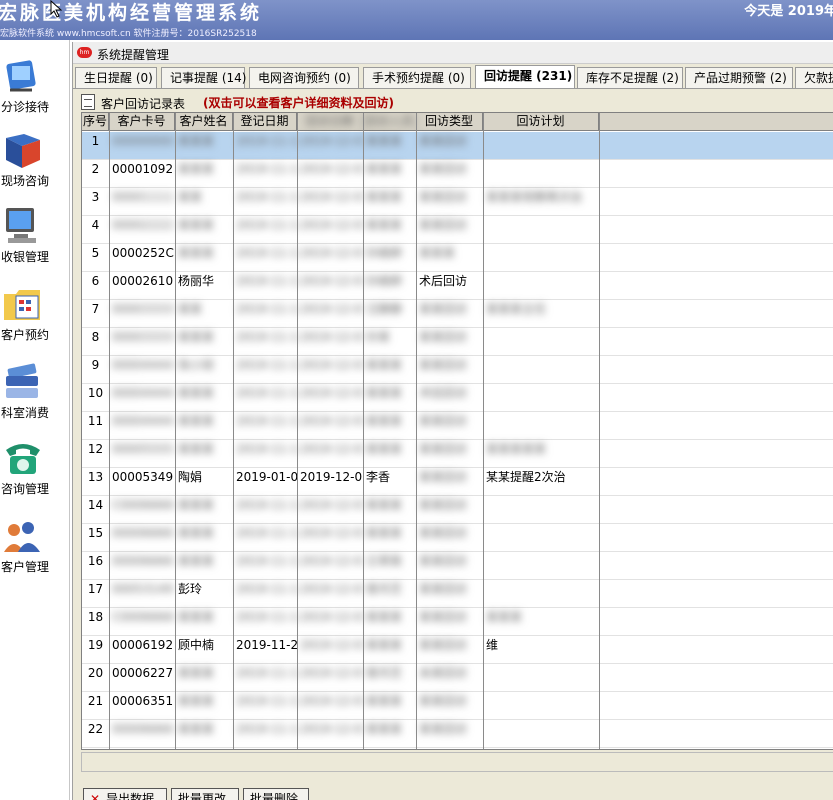 The width and height of the screenshot is (833, 800). Describe the element at coordinates (21, 76) in the screenshot. I see `reception-icon` at that location.